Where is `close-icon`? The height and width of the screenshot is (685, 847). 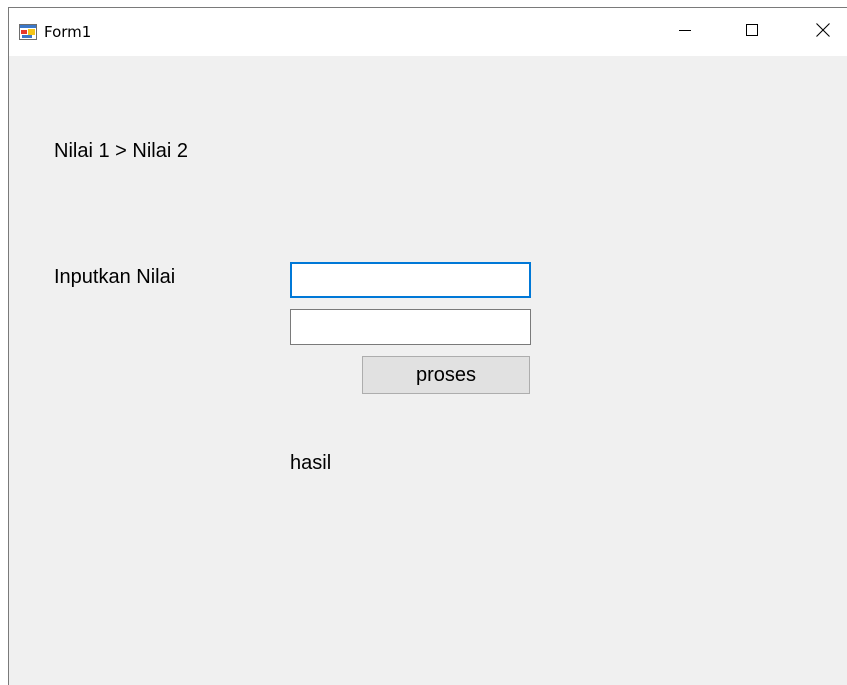
close-icon is located at coordinates (823, 32).